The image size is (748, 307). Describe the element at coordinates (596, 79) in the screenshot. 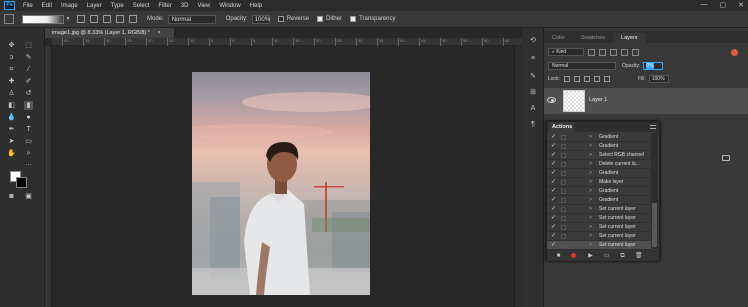

I see `lock-artboard-icon` at that location.